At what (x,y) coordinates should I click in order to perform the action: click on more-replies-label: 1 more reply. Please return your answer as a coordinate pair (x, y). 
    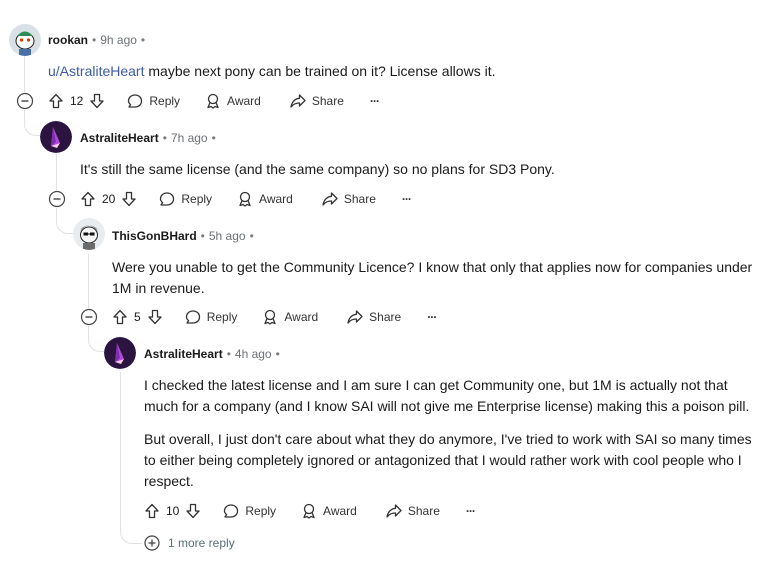
    Looking at the image, I should click on (201, 543).